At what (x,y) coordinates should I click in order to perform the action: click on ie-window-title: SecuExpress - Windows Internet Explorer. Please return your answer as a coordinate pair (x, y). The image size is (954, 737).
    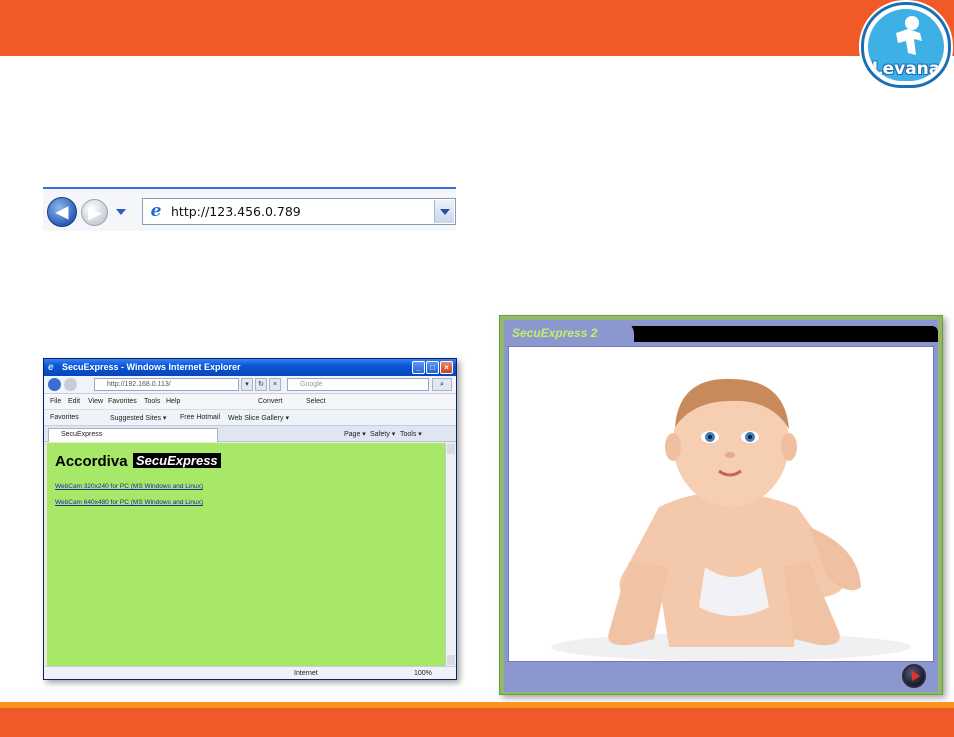
    Looking at the image, I should click on (151, 367).